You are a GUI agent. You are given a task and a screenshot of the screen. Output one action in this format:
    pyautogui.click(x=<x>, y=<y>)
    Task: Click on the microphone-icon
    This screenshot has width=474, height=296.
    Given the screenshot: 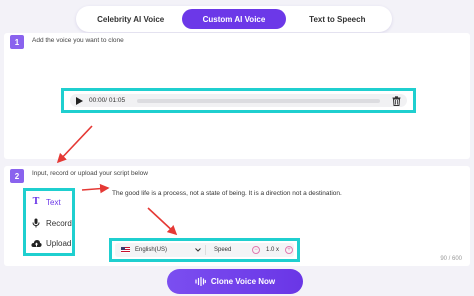 What is the action you would take?
    pyautogui.click(x=36, y=223)
    